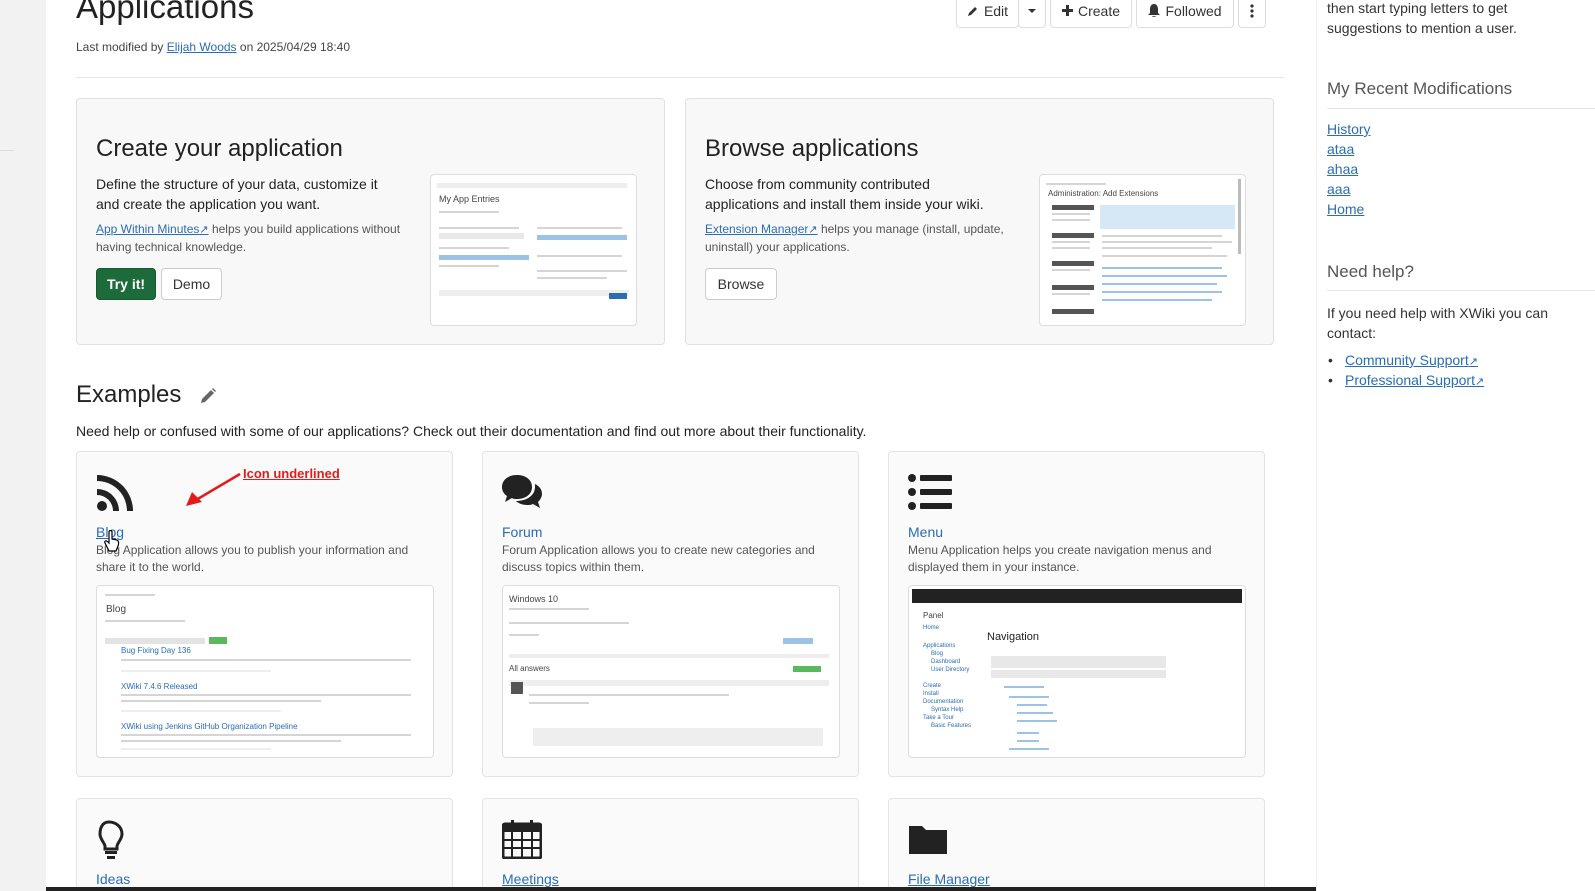 This screenshot has height=891, width=1595. I want to click on ideas-link: Ideas, so click(113, 879).